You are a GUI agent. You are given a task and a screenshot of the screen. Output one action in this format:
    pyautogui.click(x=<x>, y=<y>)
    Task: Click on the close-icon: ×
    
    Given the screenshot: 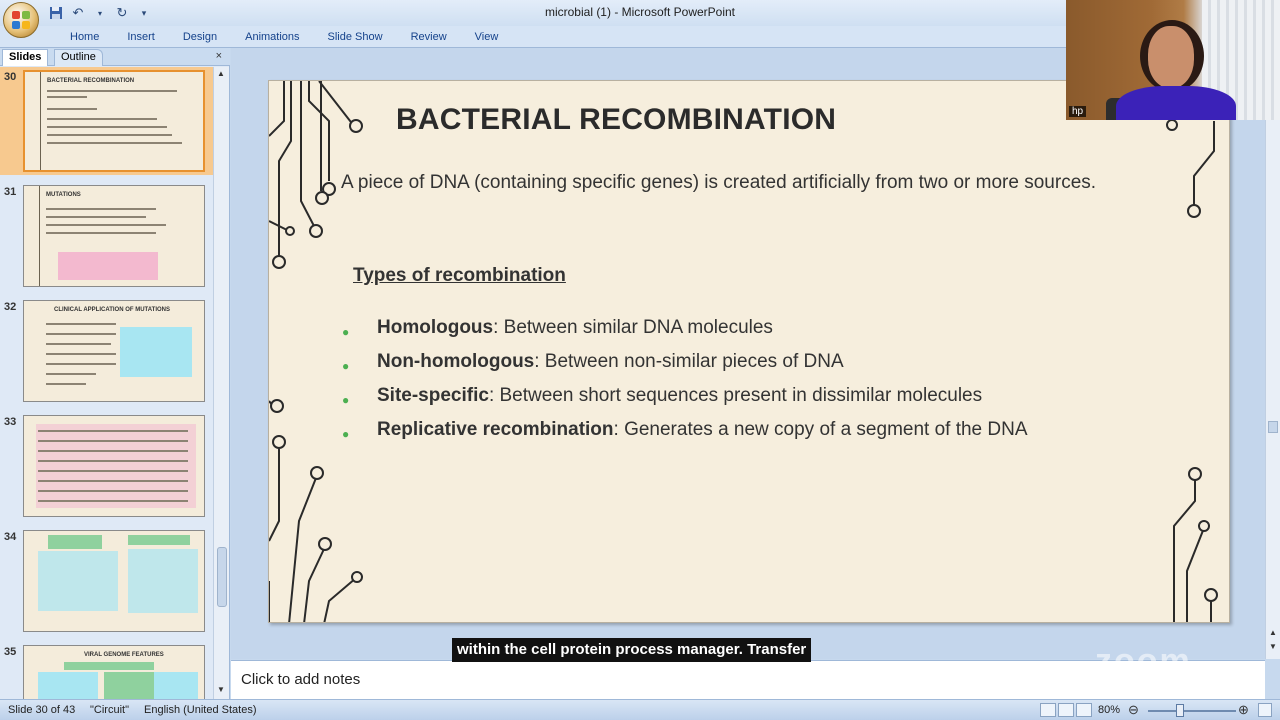 What is the action you would take?
    pyautogui.click(x=219, y=56)
    